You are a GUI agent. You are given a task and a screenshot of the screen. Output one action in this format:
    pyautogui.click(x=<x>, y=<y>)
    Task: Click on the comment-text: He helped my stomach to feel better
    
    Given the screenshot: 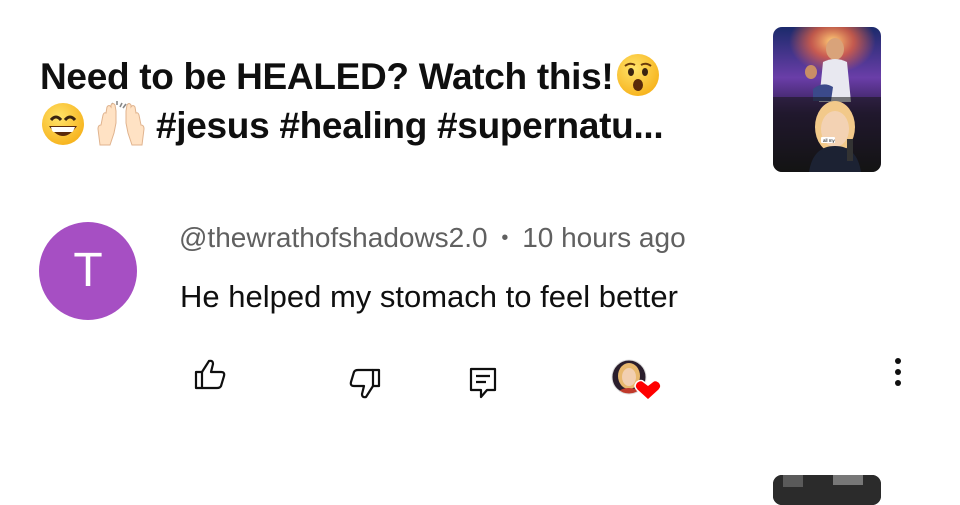 What is the action you would take?
    pyautogui.click(x=429, y=296)
    